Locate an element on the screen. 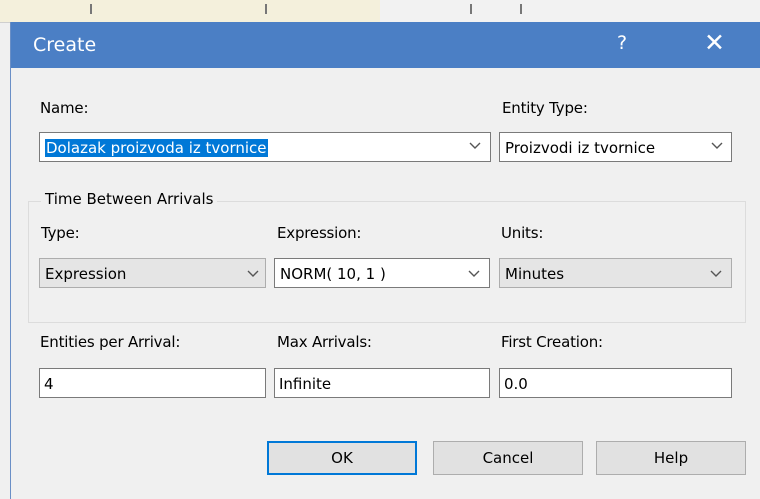  title-bar: Create ? ✕ is located at coordinates (385, 45).